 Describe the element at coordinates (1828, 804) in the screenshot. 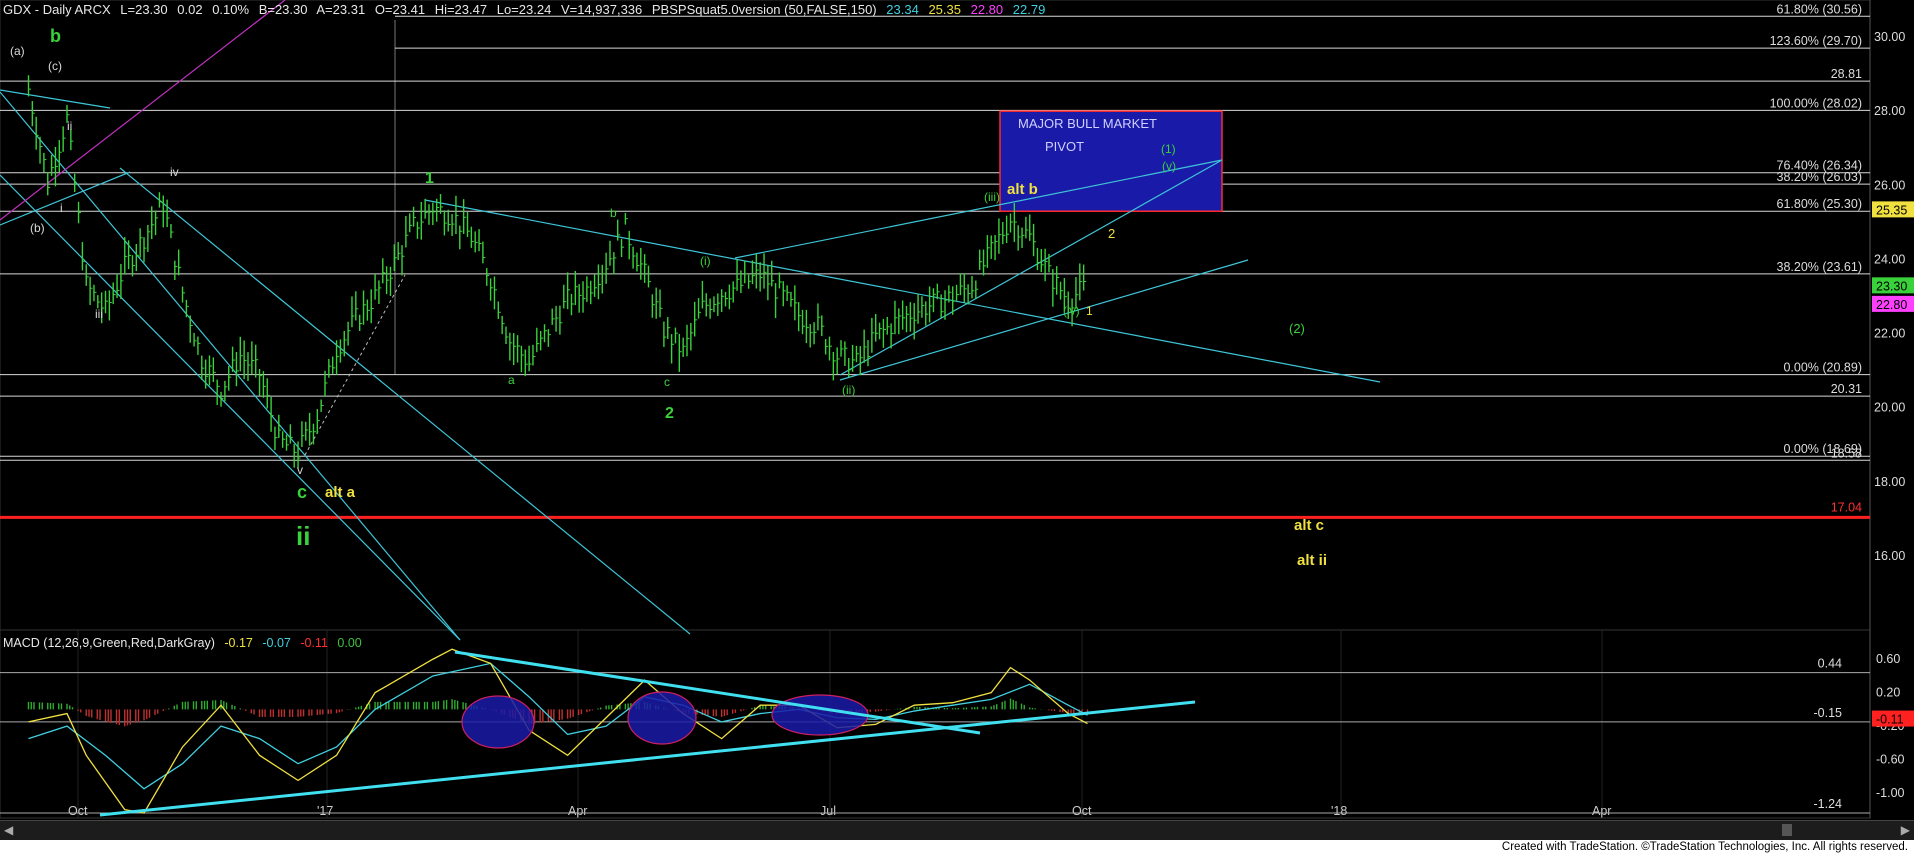

I see `macd-level-label: -1.24` at that location.